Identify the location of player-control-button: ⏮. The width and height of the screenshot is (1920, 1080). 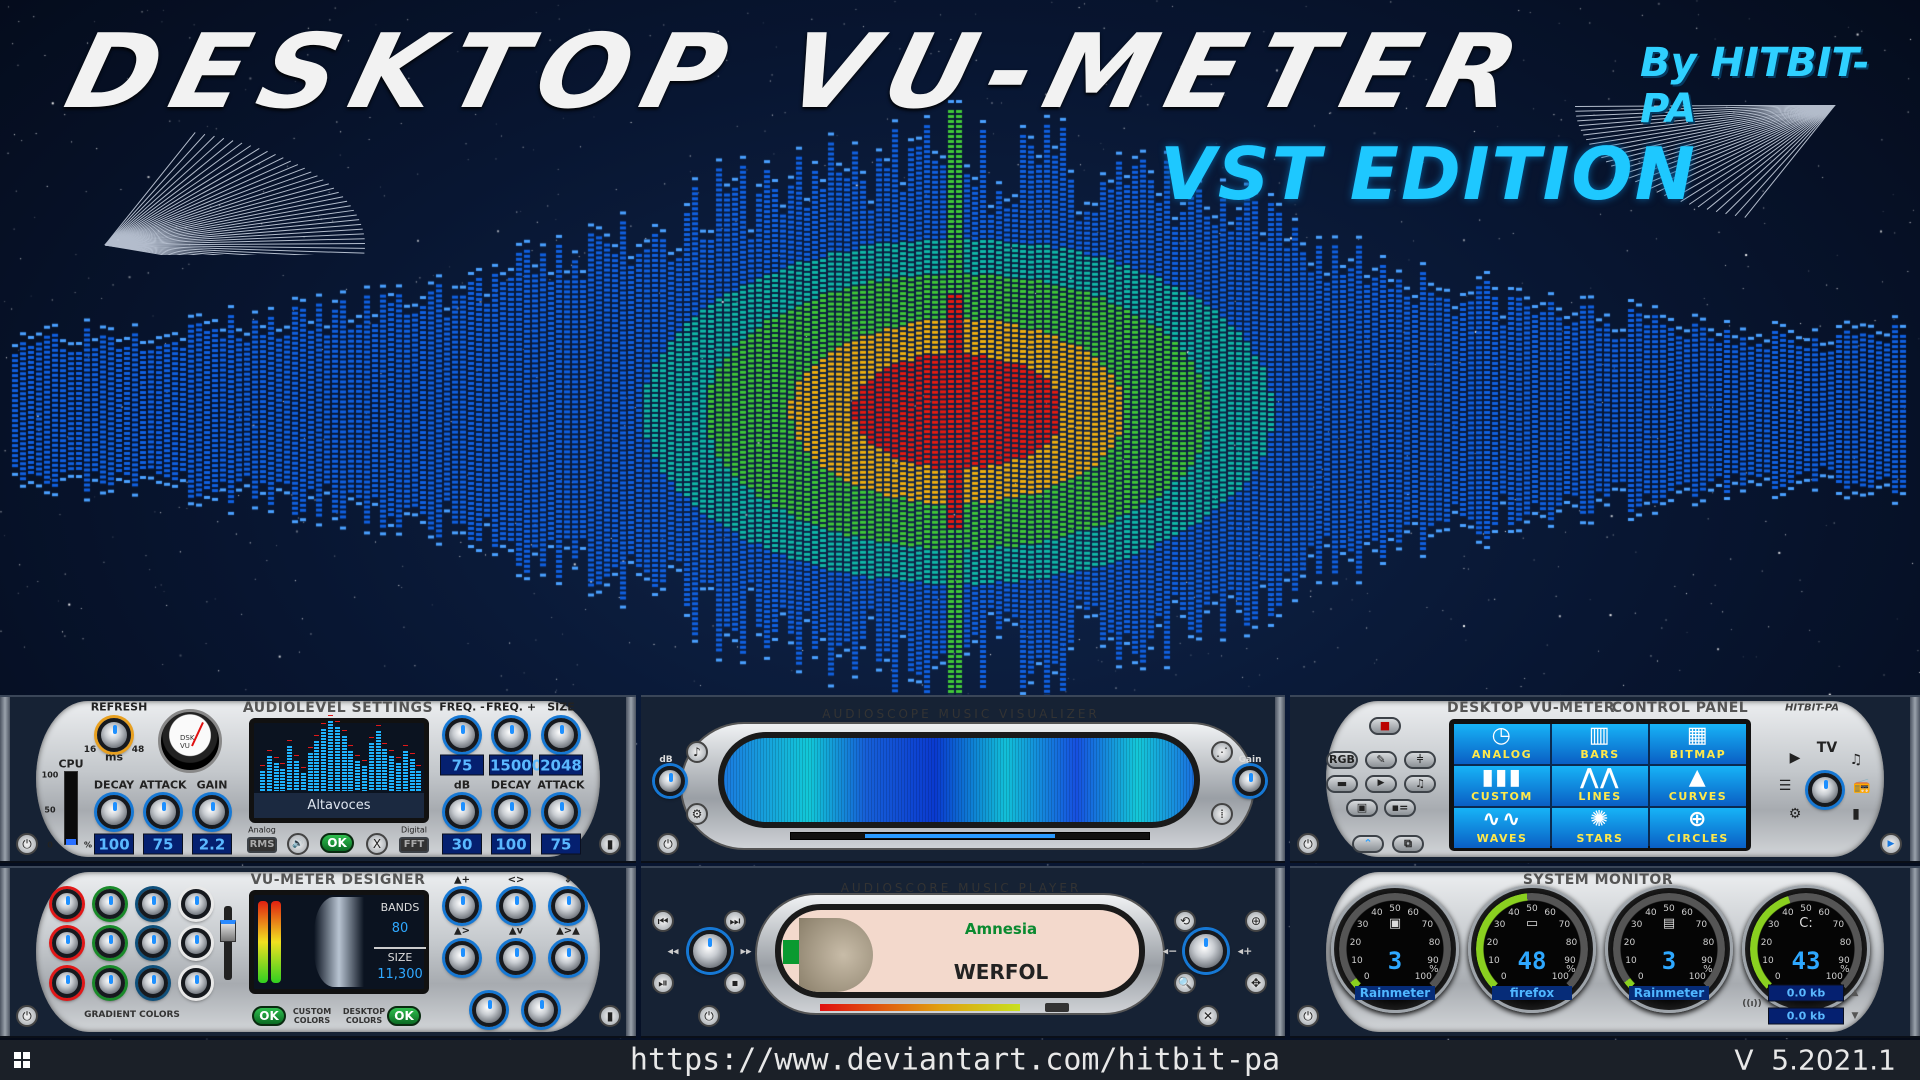
(663, 921).